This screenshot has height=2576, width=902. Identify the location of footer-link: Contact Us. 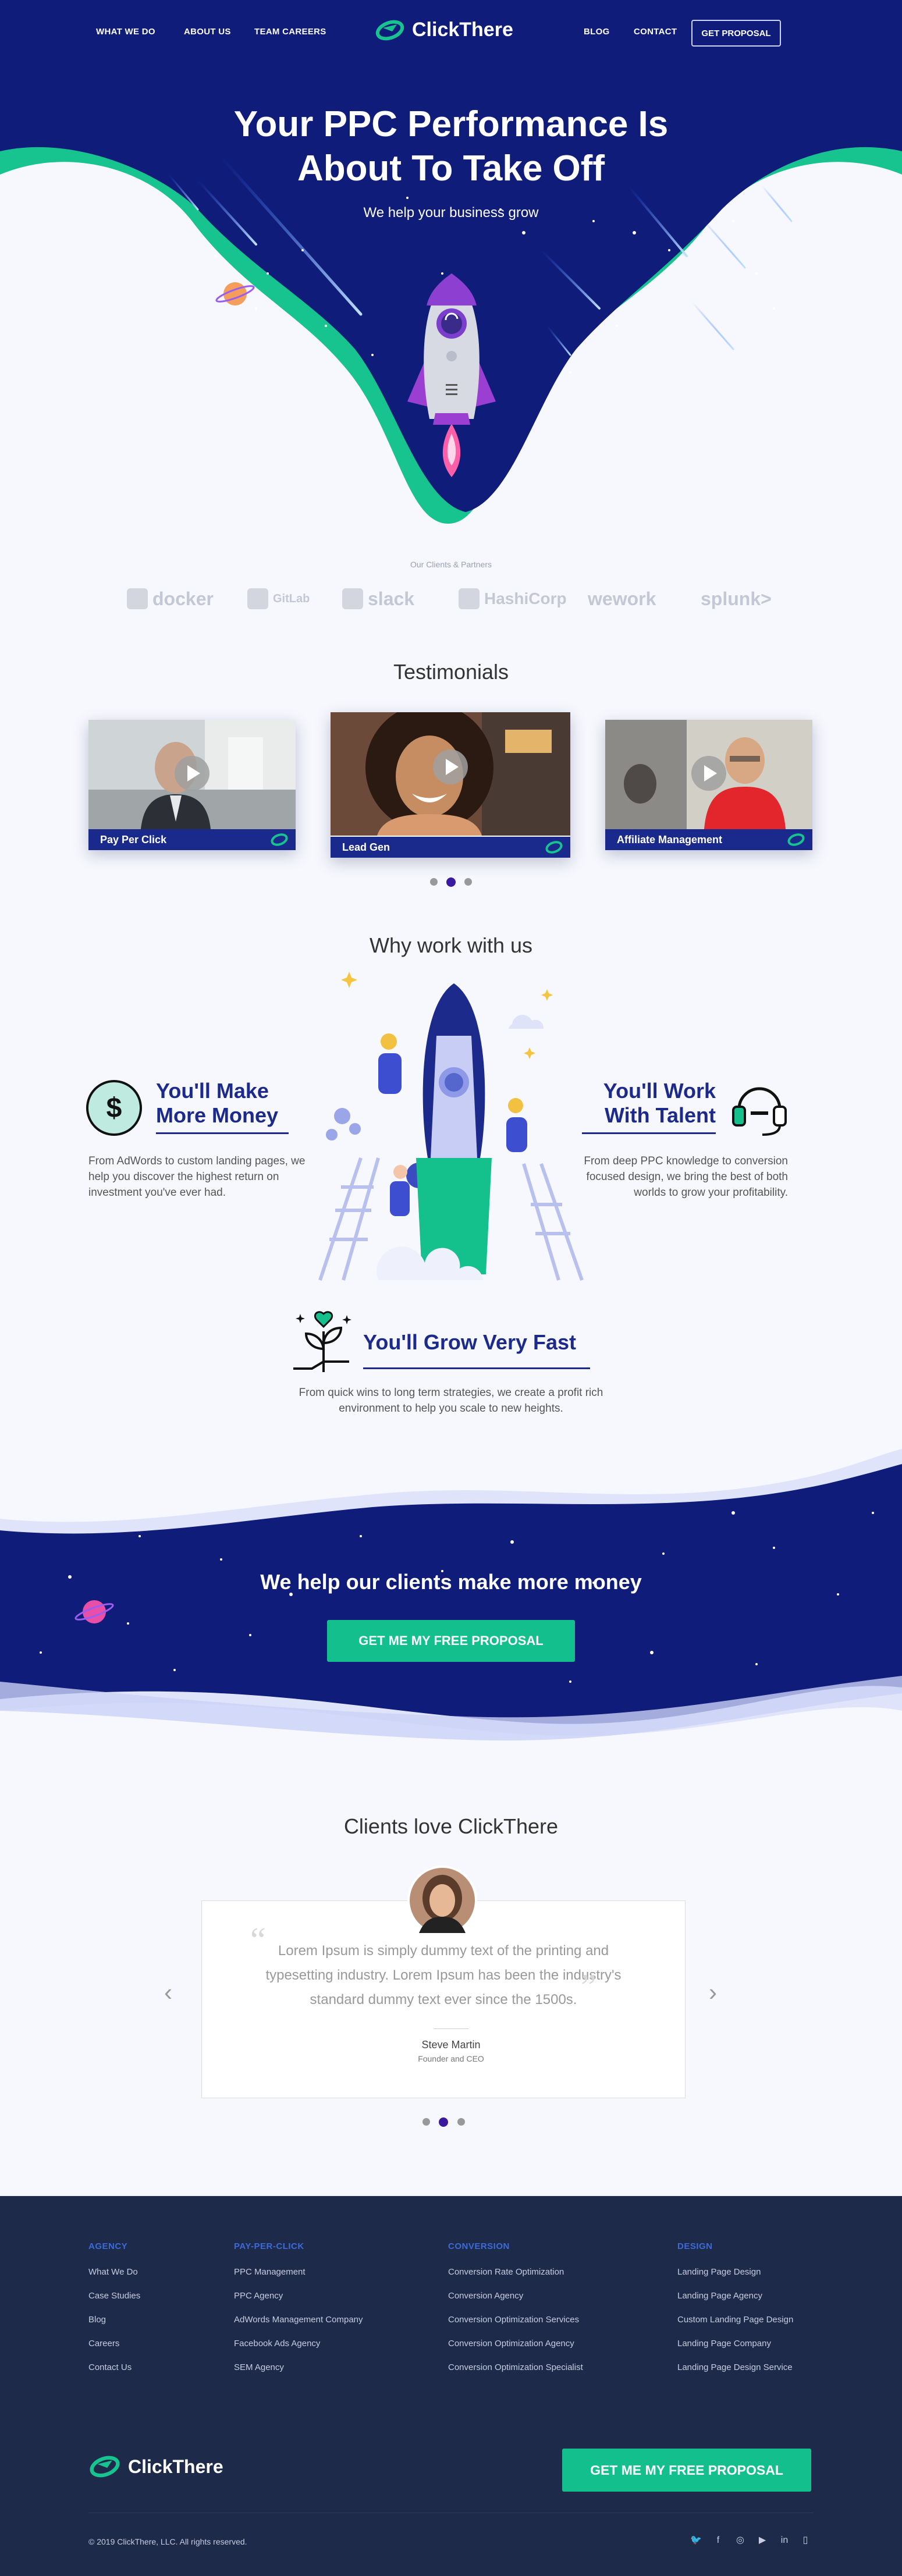
(110, 2367).